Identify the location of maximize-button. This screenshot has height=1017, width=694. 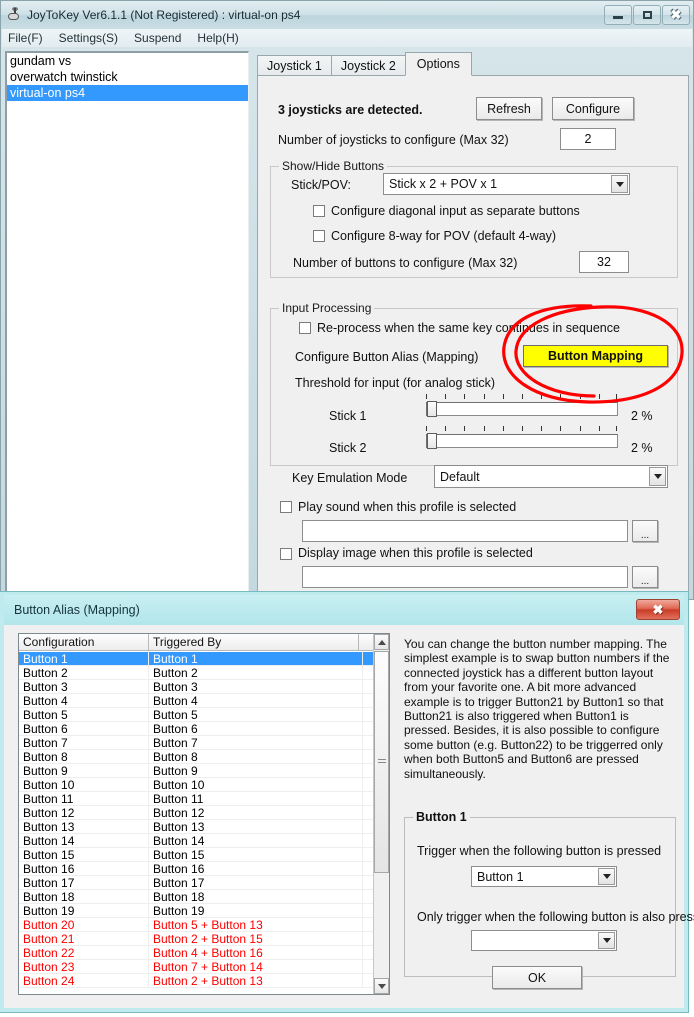
(647, 14).